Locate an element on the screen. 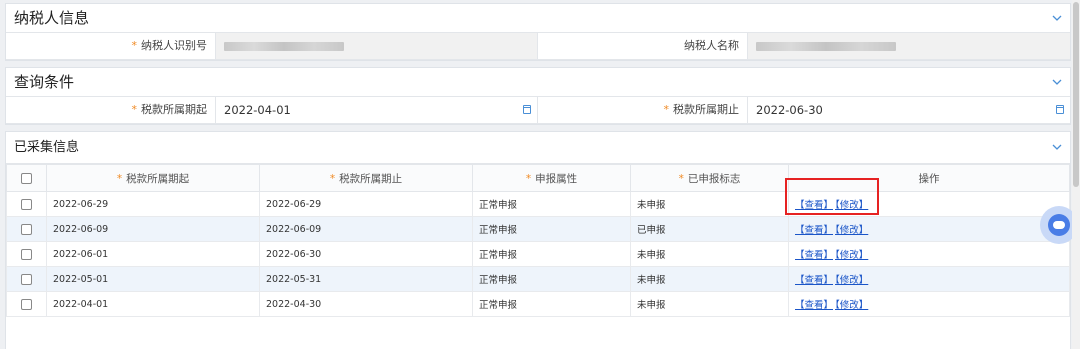  col-header-flag: * 已申报标志 is located at coordinates (709, 178).